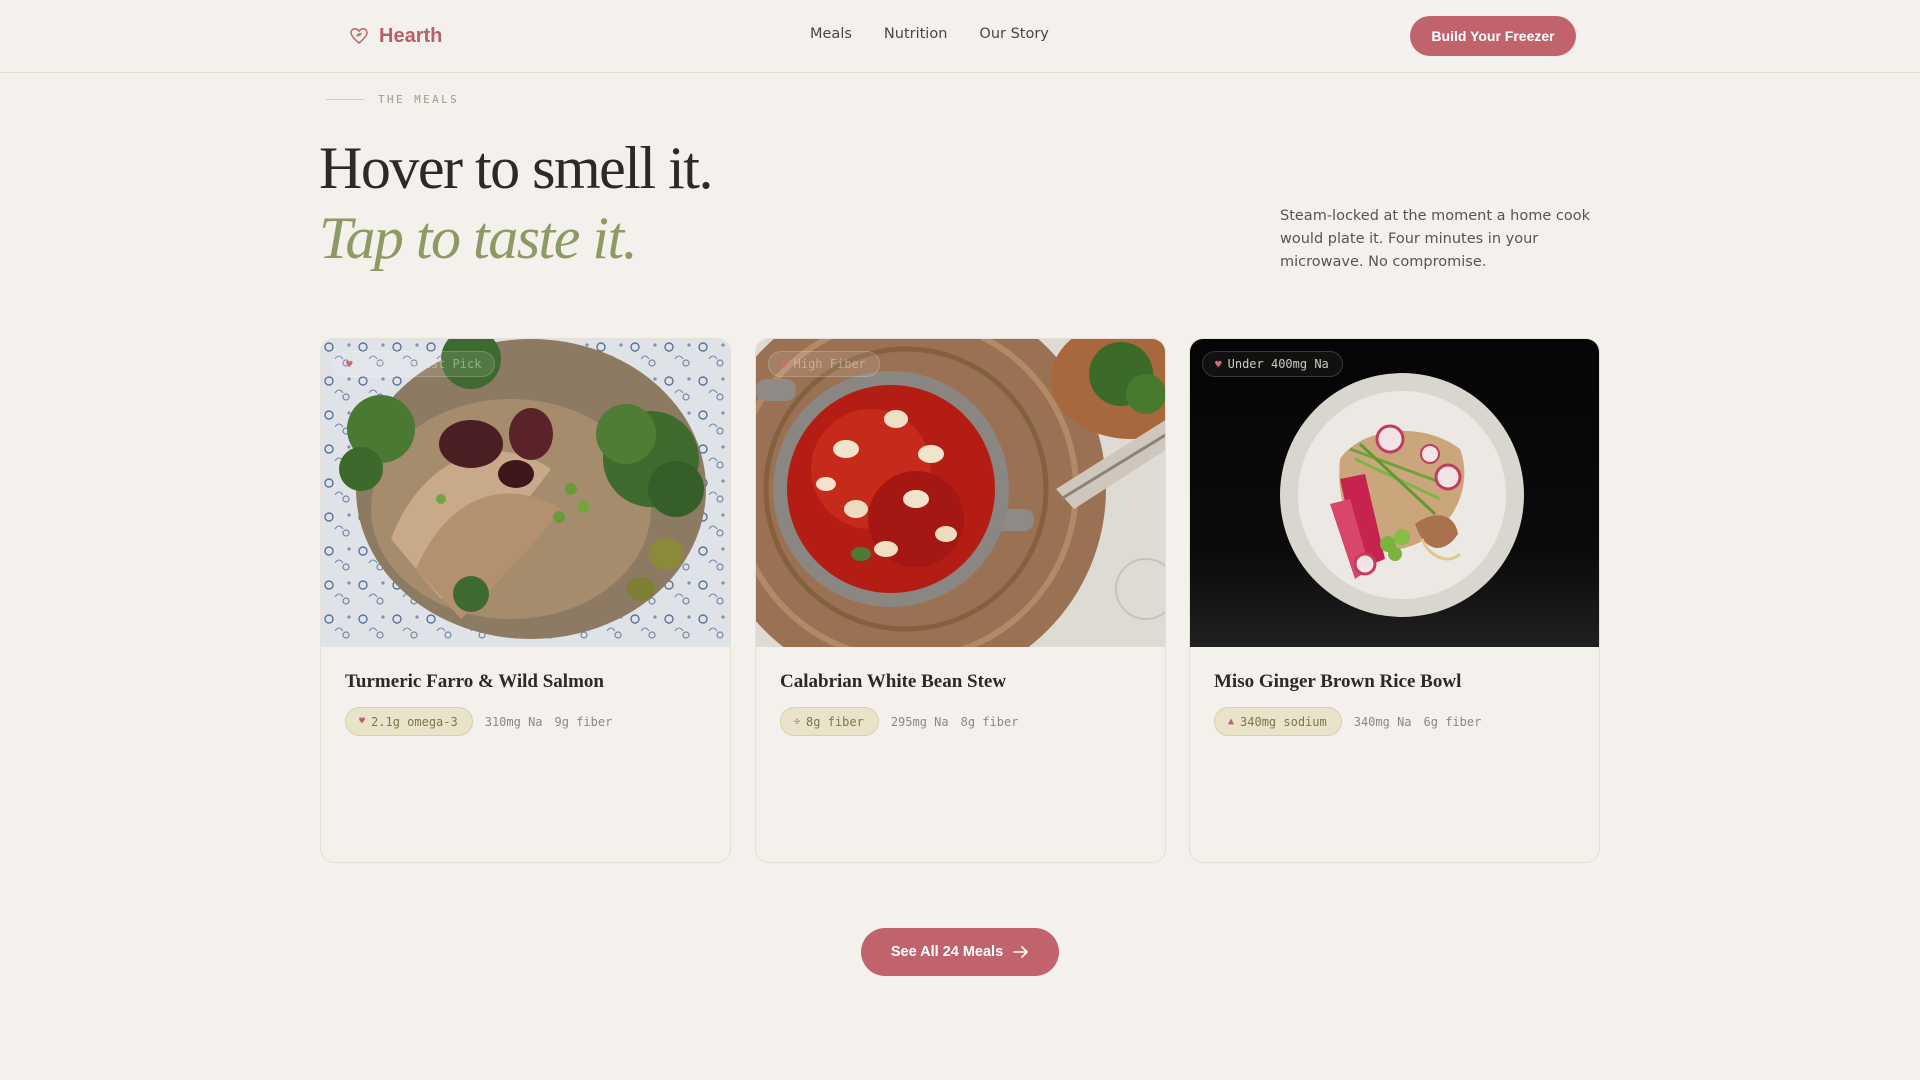 This screenshot has width=1920, height=1080. I want to click on salt-icon: ▲, so click(1231, 721).